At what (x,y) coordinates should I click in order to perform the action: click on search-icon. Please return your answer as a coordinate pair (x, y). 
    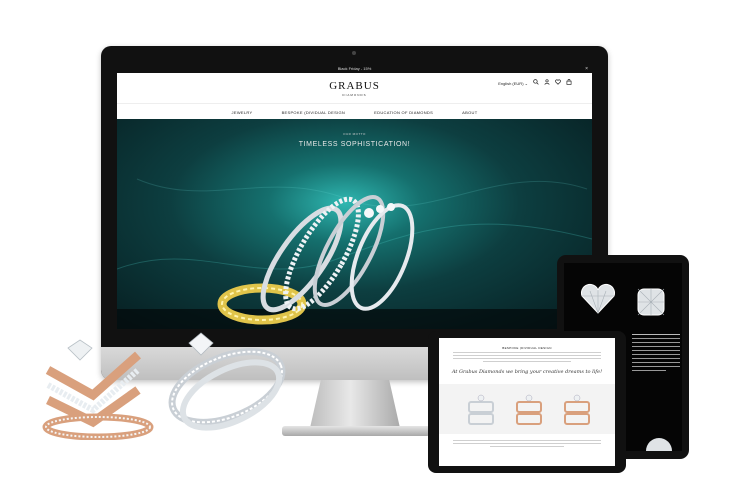
    Looking at the image, I should click on (536, 83).